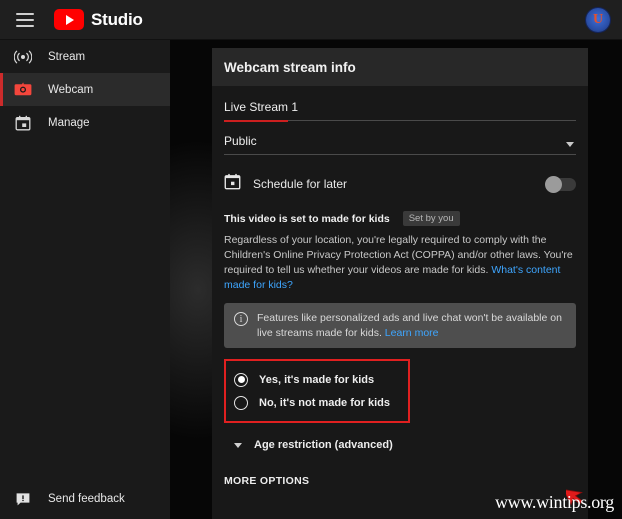 This screenshot has height=519, width=622. I want to click on studio-brand: Studio, so click(98, 19).